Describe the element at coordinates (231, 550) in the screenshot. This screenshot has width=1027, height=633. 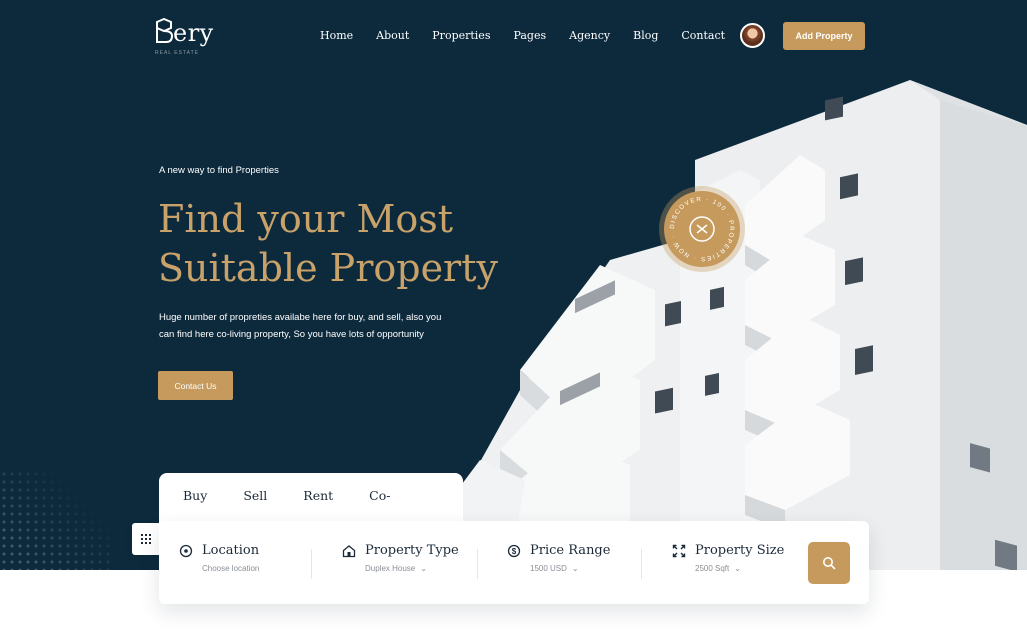
I see `location-label: Location` at that location.